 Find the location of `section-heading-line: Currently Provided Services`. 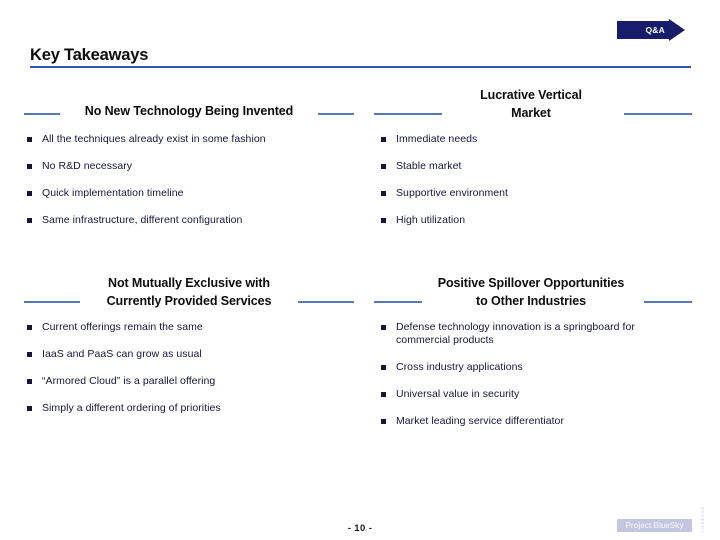

section-heading-line: Currently Provided Services is located at coordinates (189, 301).